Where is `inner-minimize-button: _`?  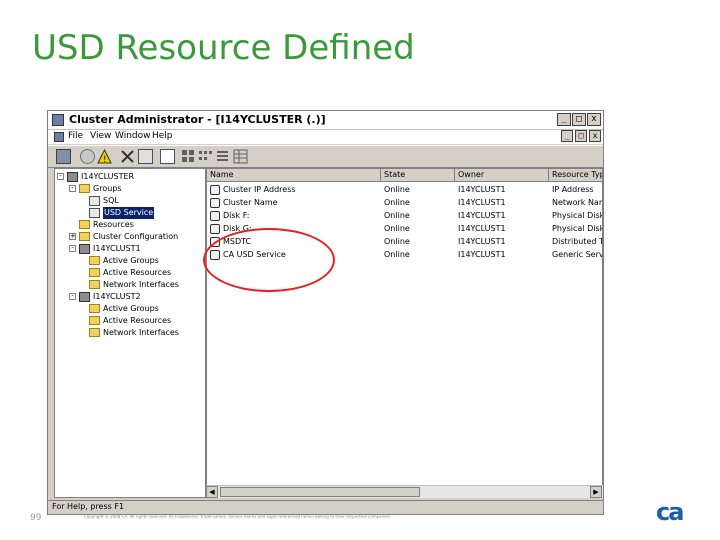
inner-minimize-button: _ is located at coordinates (567, 136).